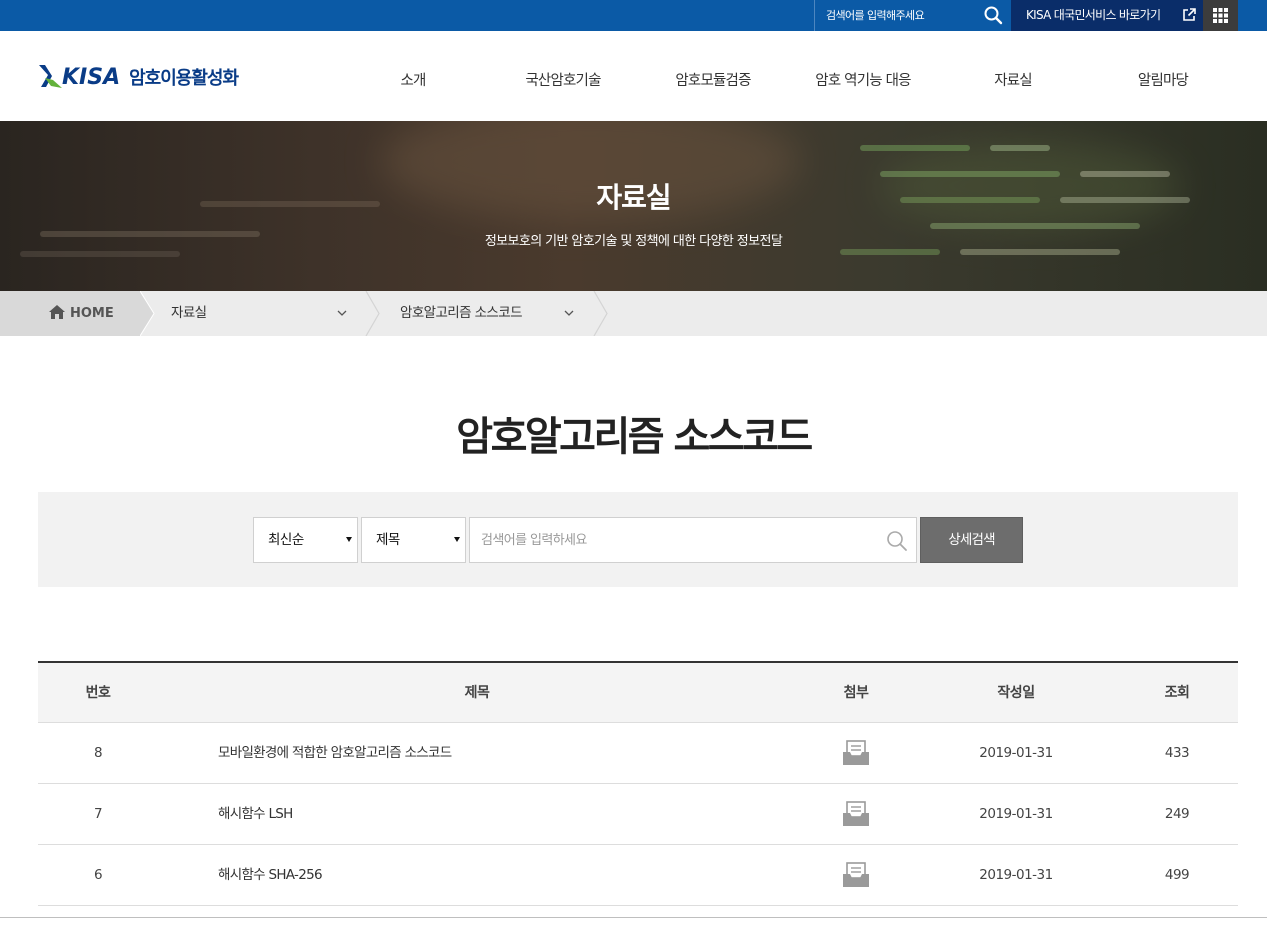  I want to click on apps-menu-button, so click(1220, 15).